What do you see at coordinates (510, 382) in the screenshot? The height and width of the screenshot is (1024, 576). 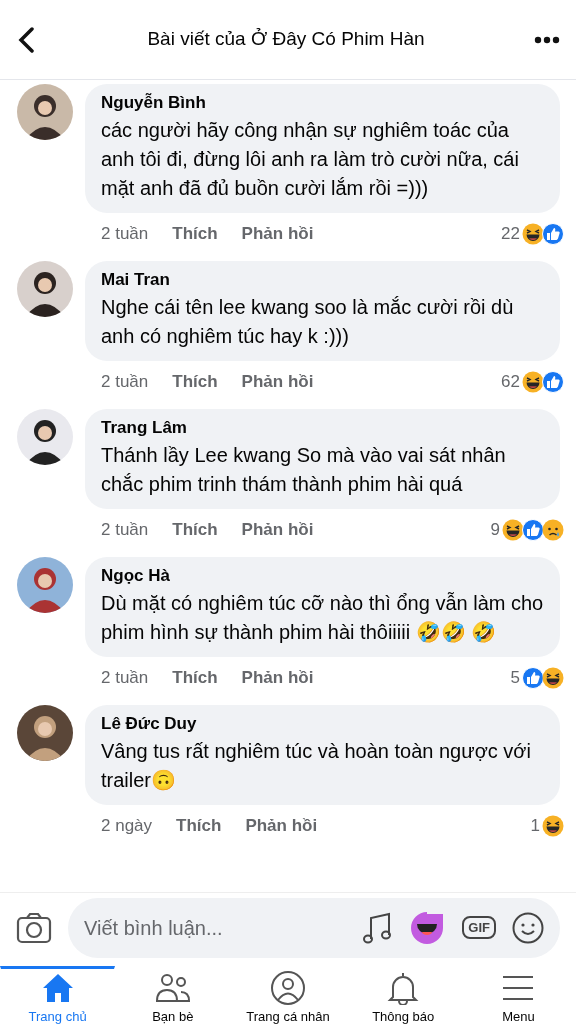 I see `reaction-count: 62` at bounding box center [510, 382].